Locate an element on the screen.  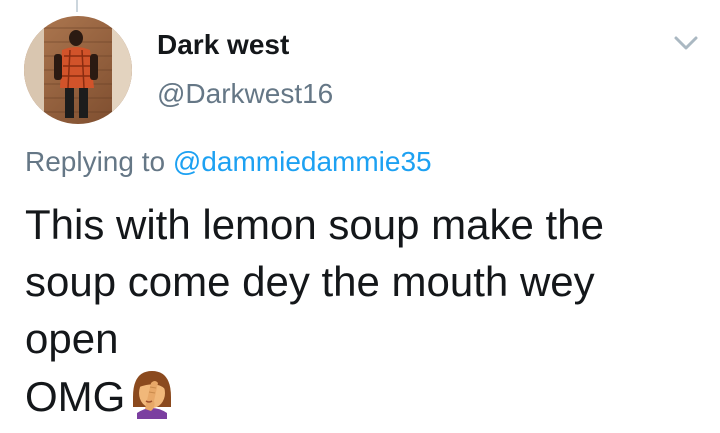
replying-to-line: Replying to @dammiedammie35 is located at coordinates (228, 162).